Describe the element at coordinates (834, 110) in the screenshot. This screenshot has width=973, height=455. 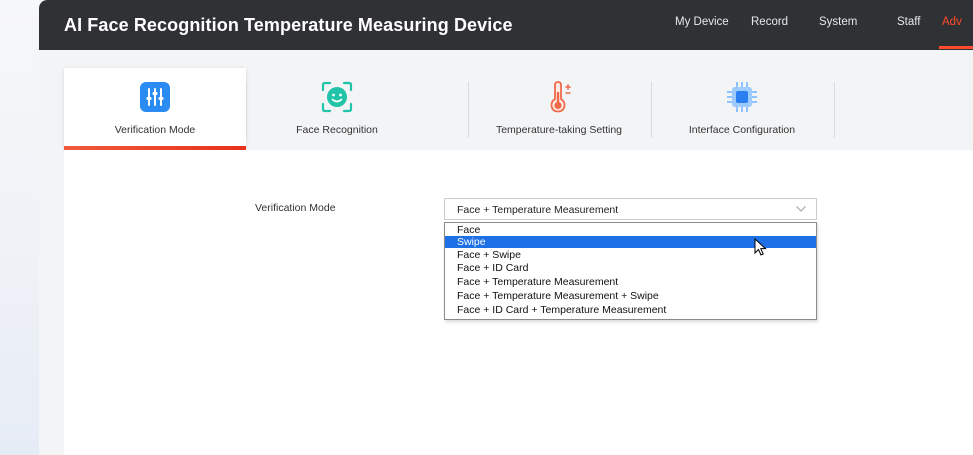
I see `tab-divider` at that location.